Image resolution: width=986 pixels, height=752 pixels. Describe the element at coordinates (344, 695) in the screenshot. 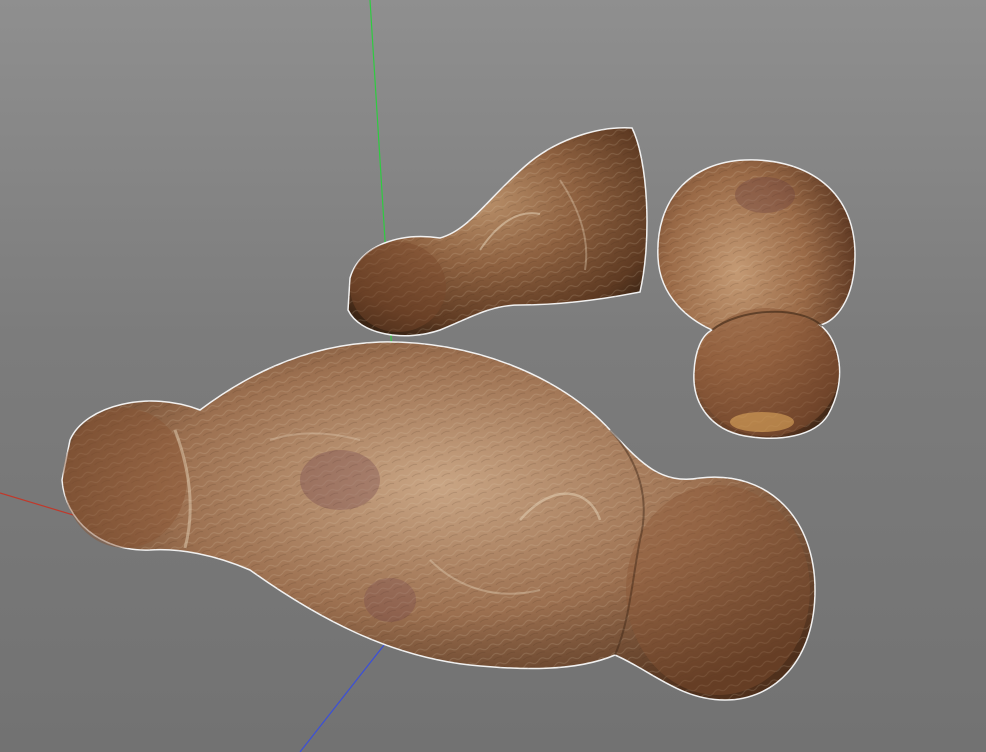

I see `z-axis-line` at that location.